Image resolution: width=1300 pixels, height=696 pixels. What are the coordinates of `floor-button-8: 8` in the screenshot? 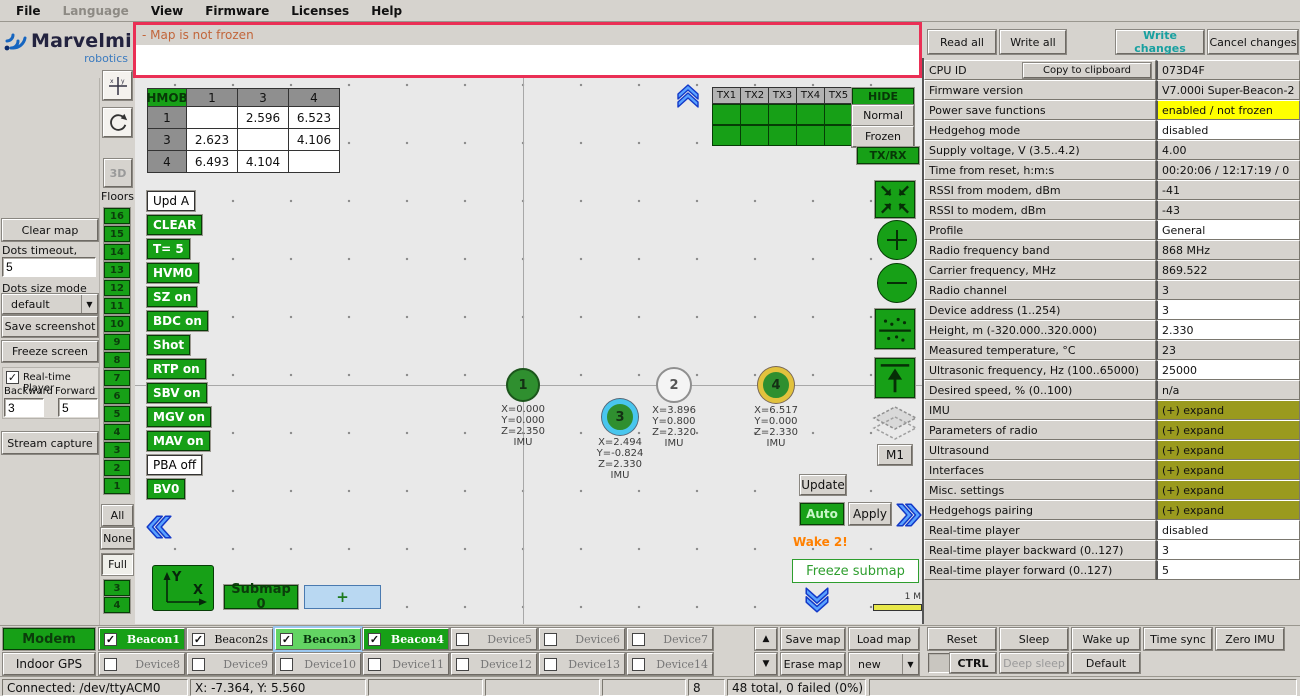 It's located at (117, 360).